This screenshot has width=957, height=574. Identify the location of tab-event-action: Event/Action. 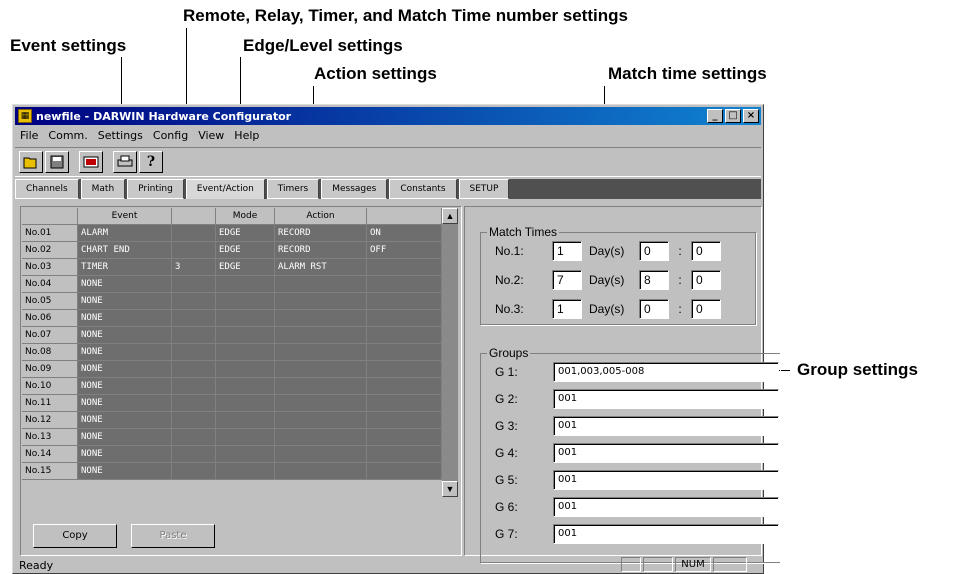
(225, 189).